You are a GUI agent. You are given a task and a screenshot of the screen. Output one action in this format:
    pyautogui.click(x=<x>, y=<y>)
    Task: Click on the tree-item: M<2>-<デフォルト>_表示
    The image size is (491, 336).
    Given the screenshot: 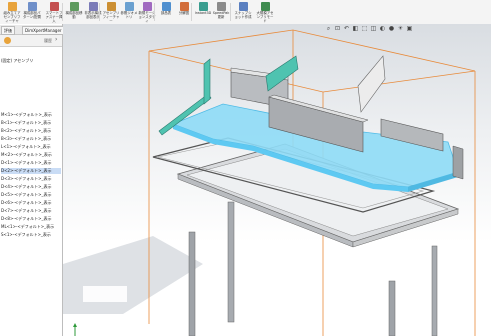 What is the action you would take?
    pyautogui.click(x=31, y=155)
    